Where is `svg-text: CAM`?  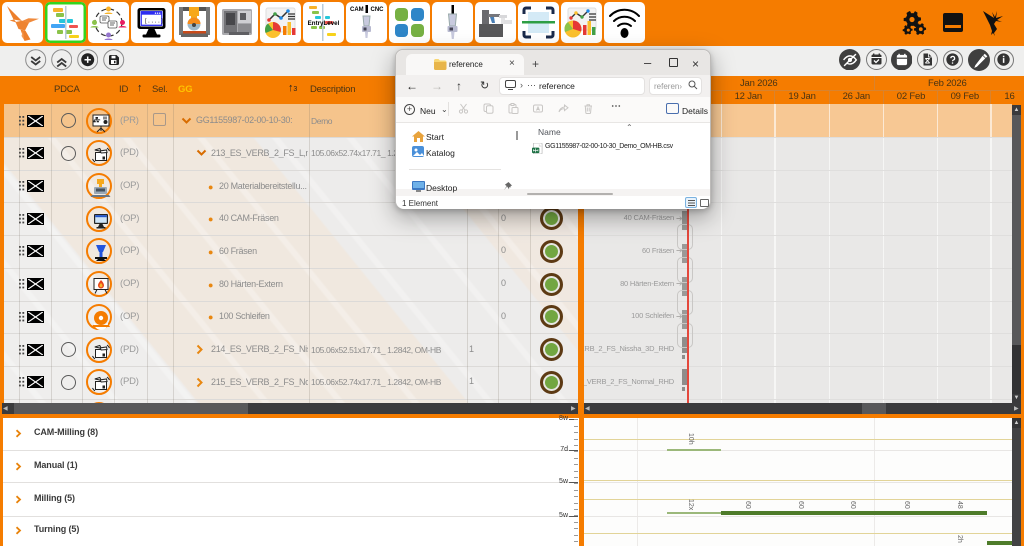
svg-text: CAM is located at coordinates (357, 10).